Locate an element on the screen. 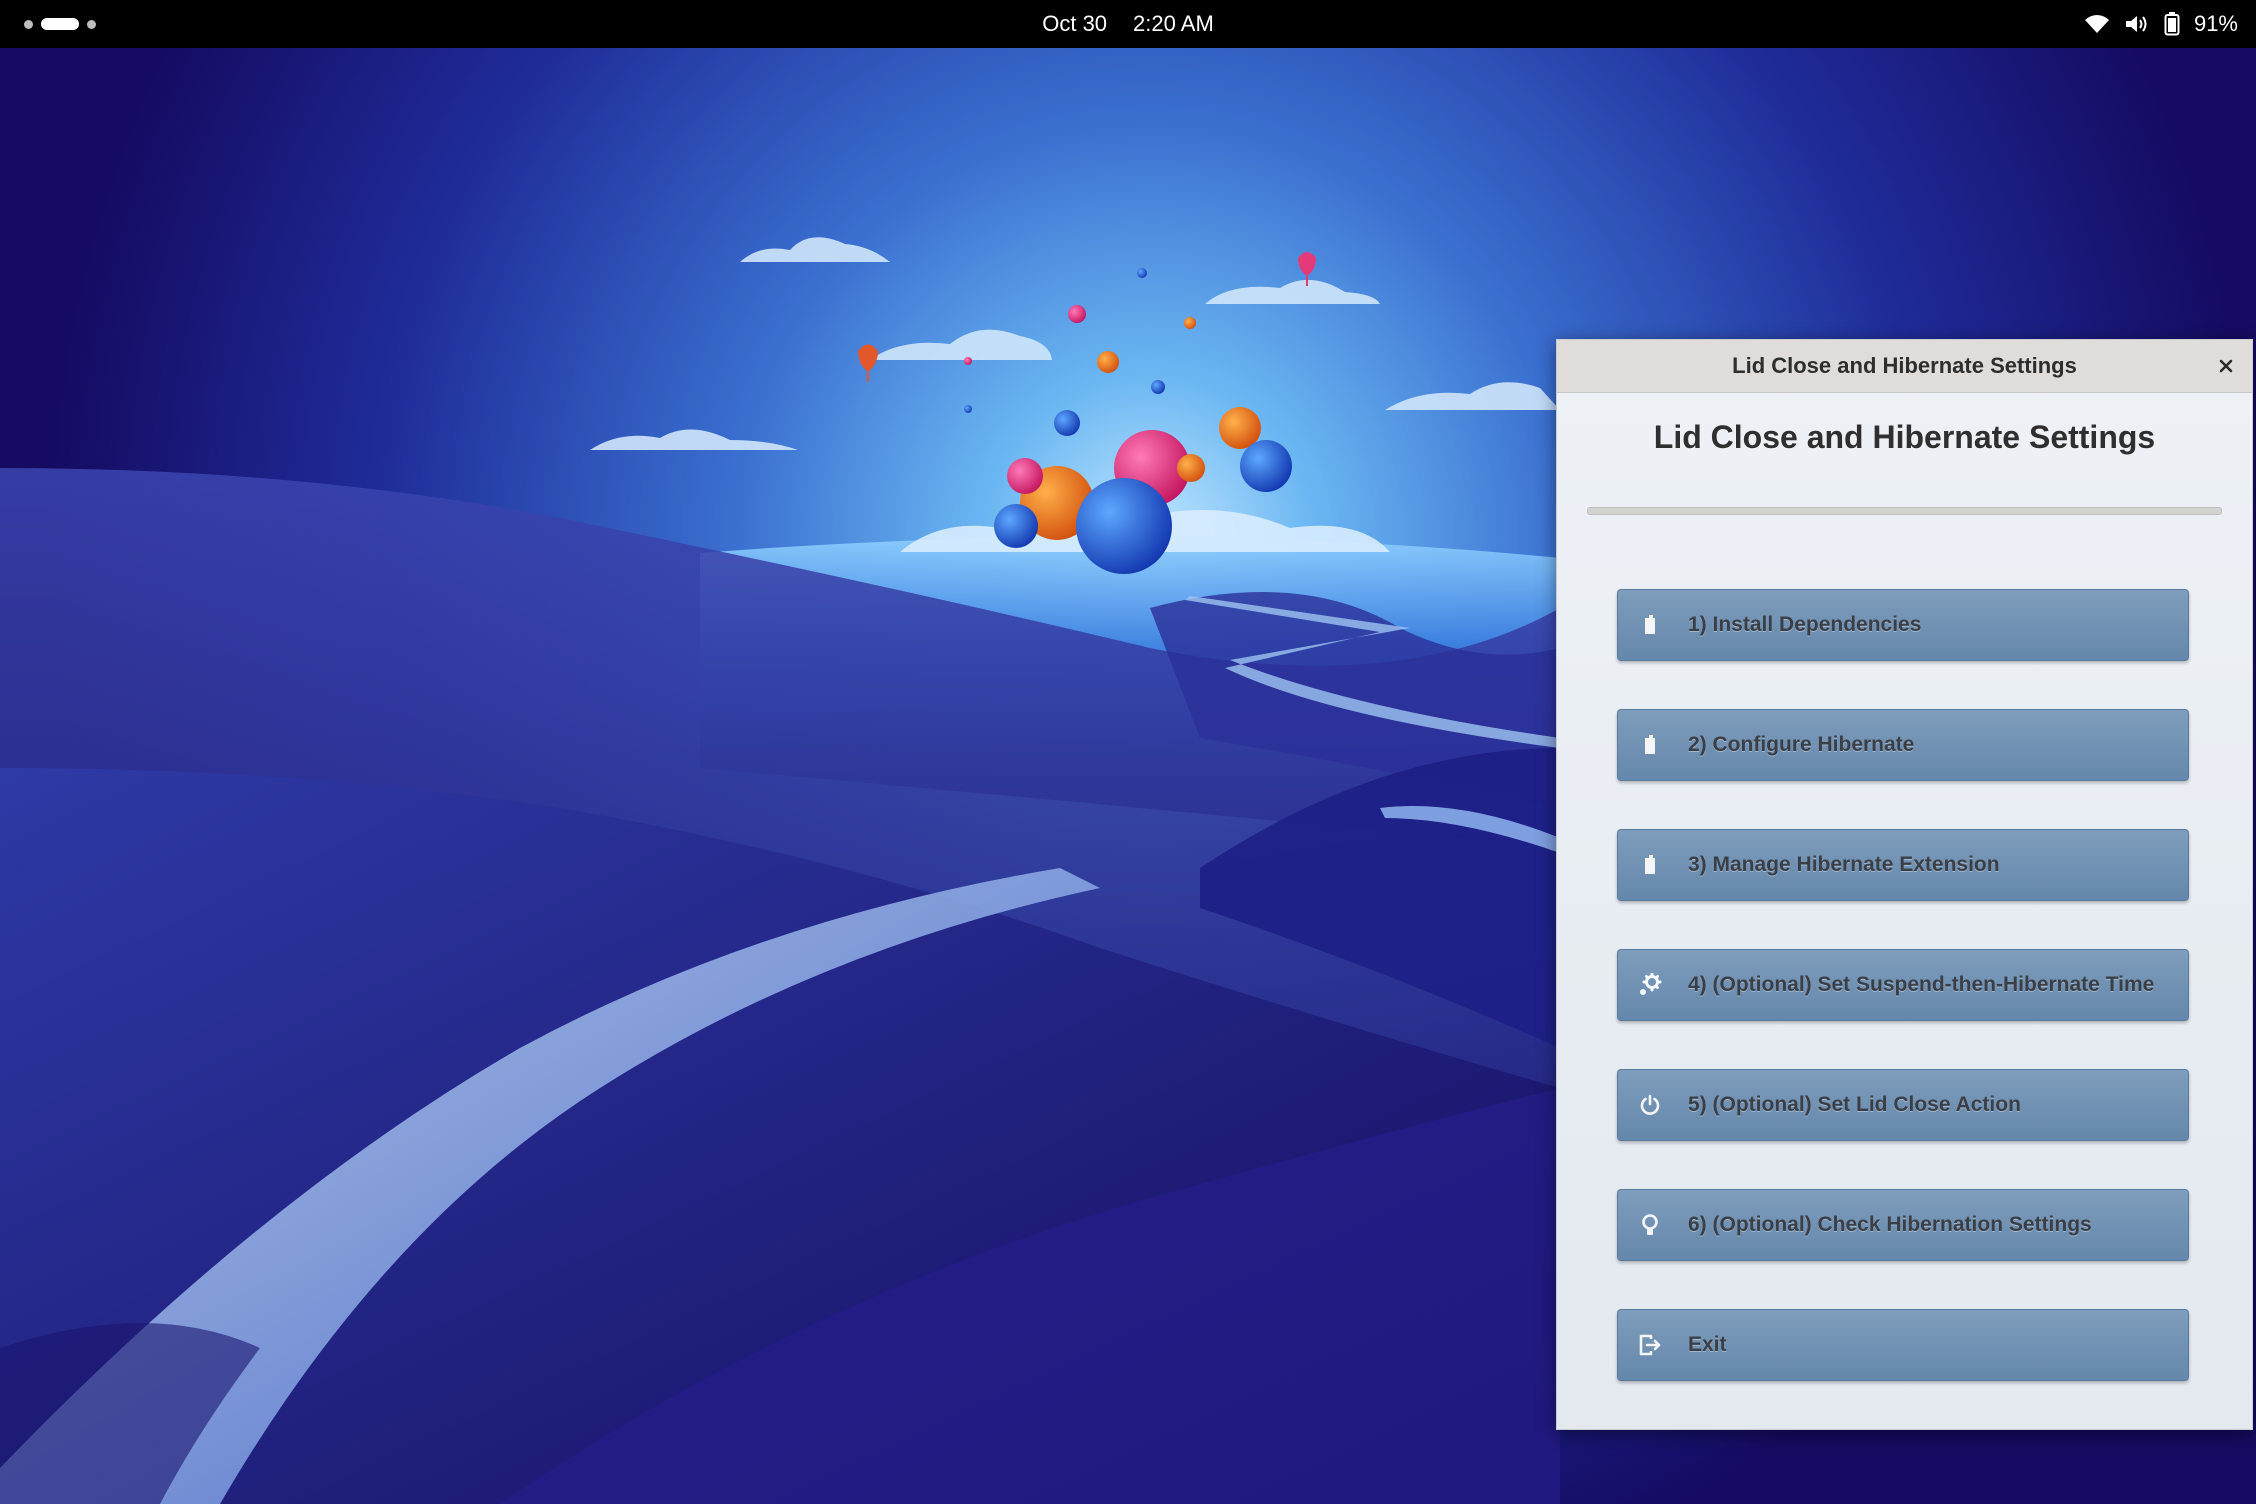 The height and width of the screenshot is (1504, 2256). power-icon is located at coordinates (1650, 1105).